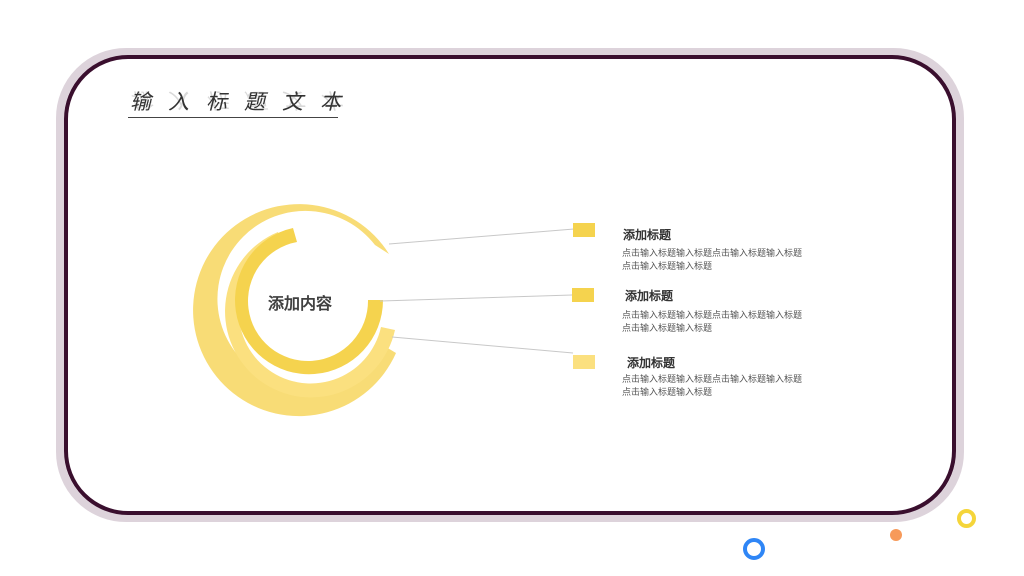 The image size is (1024, 576). Describe the element at coordinates (896, 535) in the screenshot. I see `decor-dot-orange` at that location.